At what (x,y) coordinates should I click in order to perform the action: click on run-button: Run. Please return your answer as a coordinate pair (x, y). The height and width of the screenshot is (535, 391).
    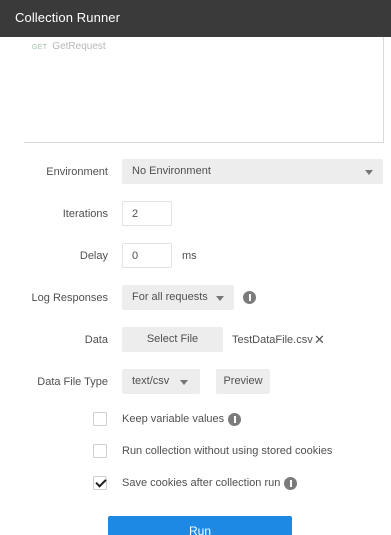
    Looking at the image, I should click on (200, 525).